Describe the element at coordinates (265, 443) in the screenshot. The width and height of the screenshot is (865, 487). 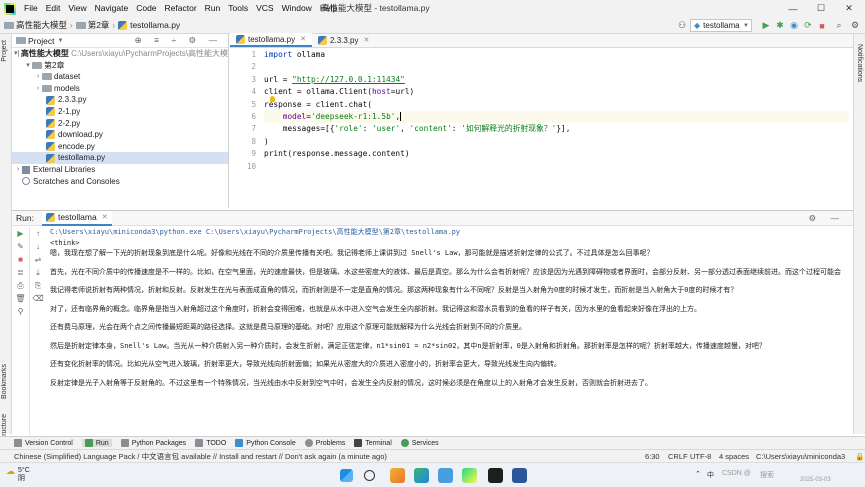
I see `python-console-tool-button: Python Console` at that location.